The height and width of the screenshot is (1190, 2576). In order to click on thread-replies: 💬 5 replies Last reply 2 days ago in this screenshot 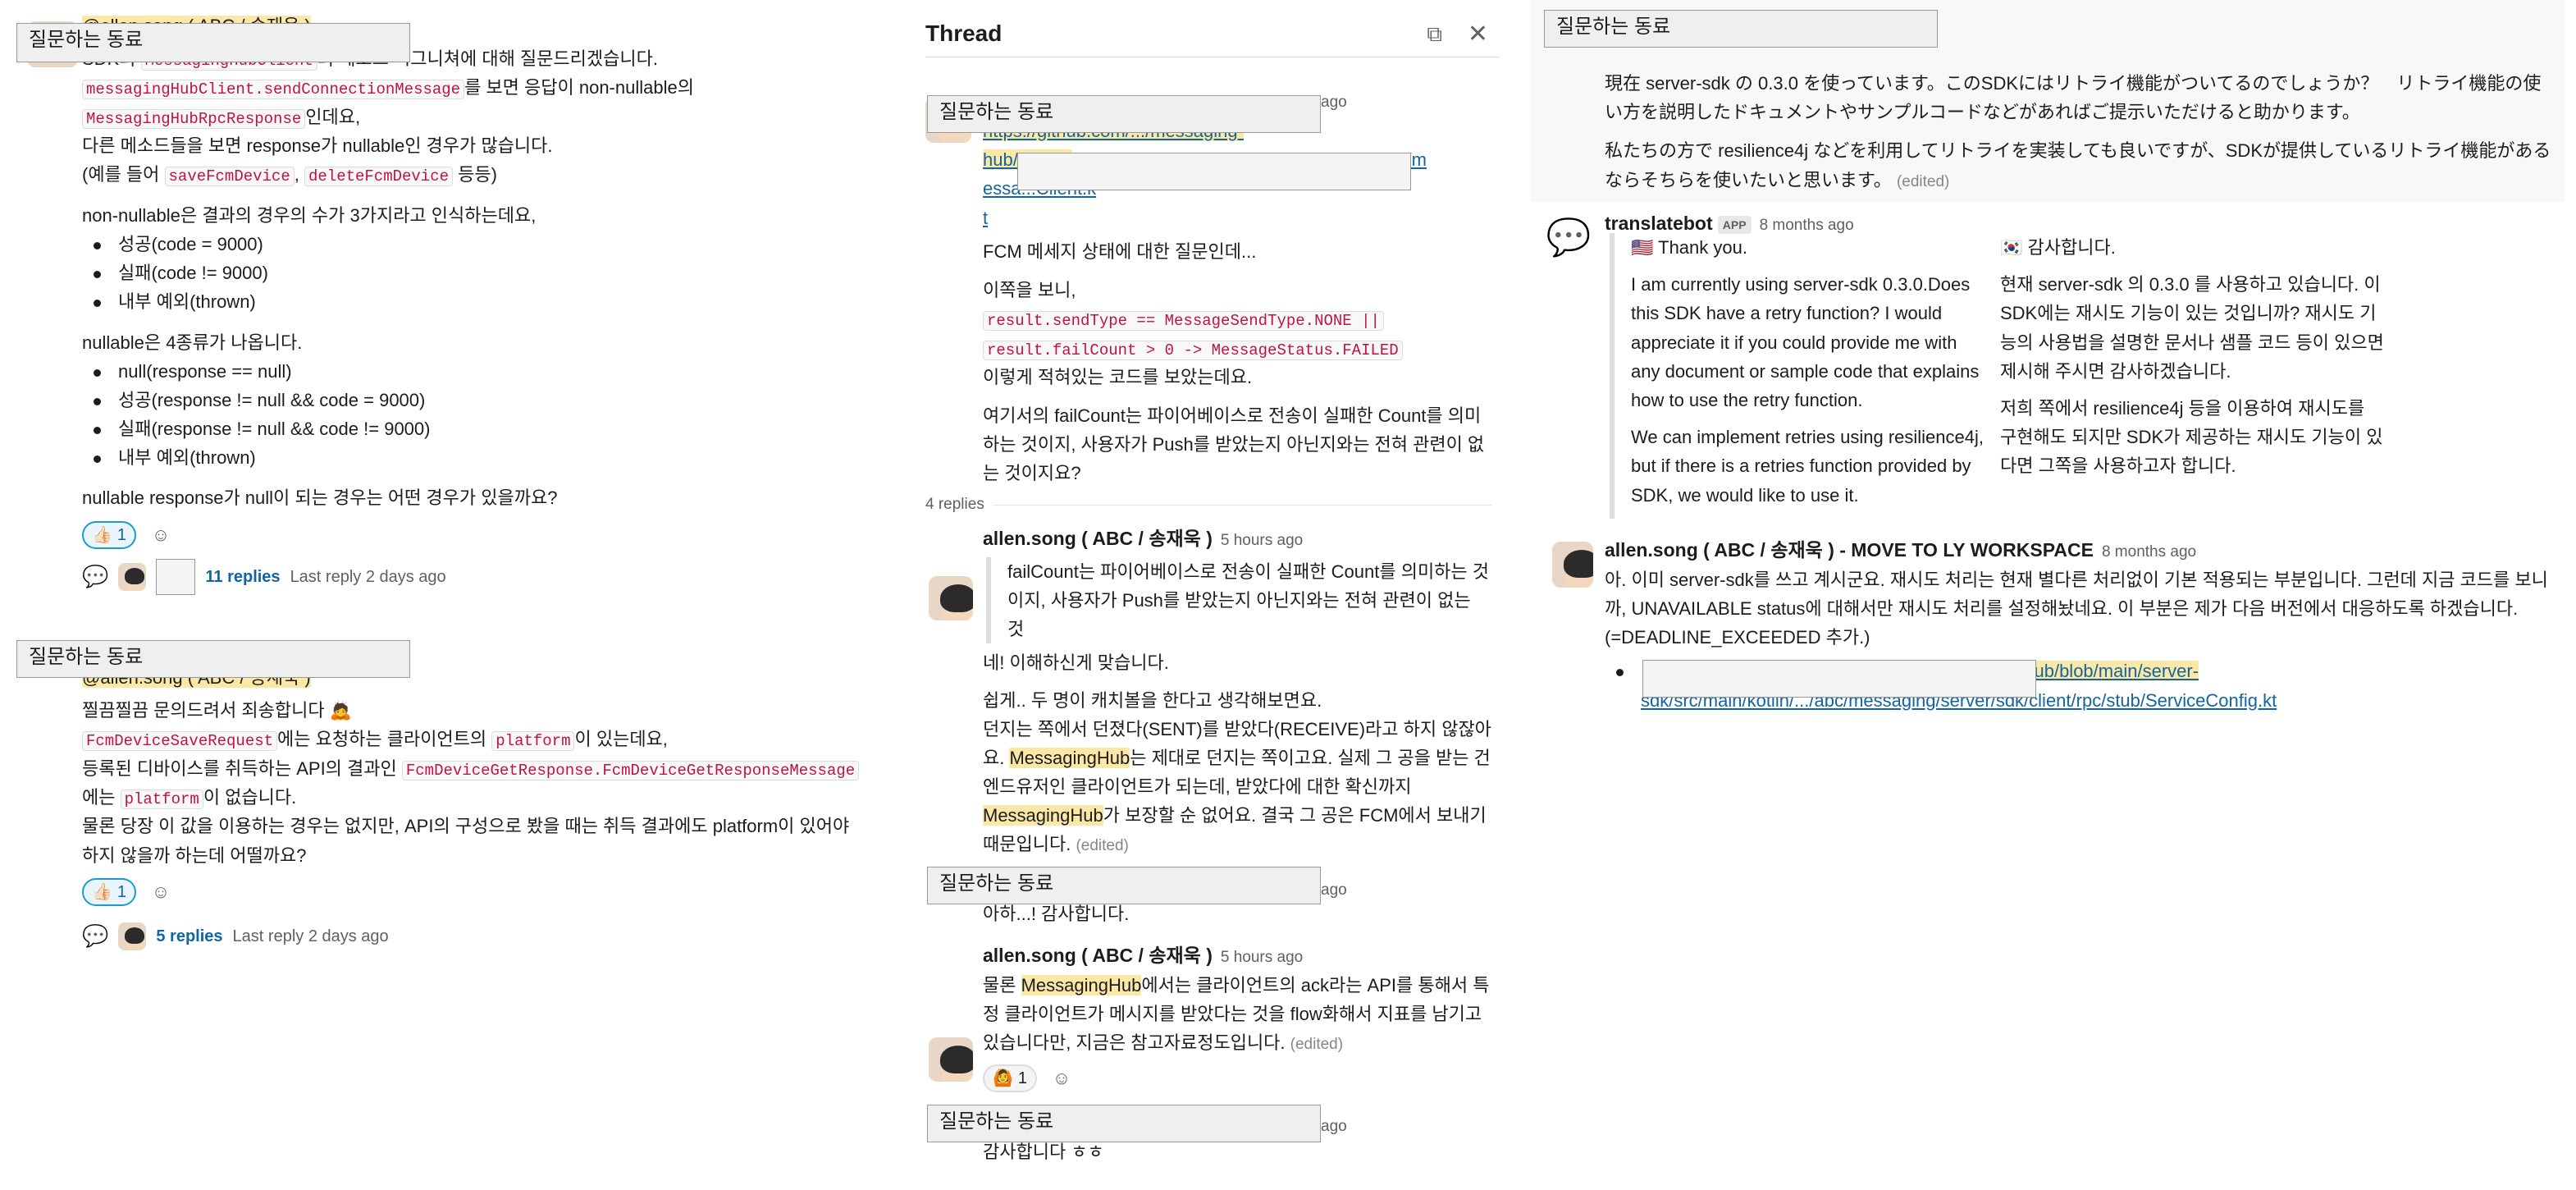, I will do `click(484, 936)`.